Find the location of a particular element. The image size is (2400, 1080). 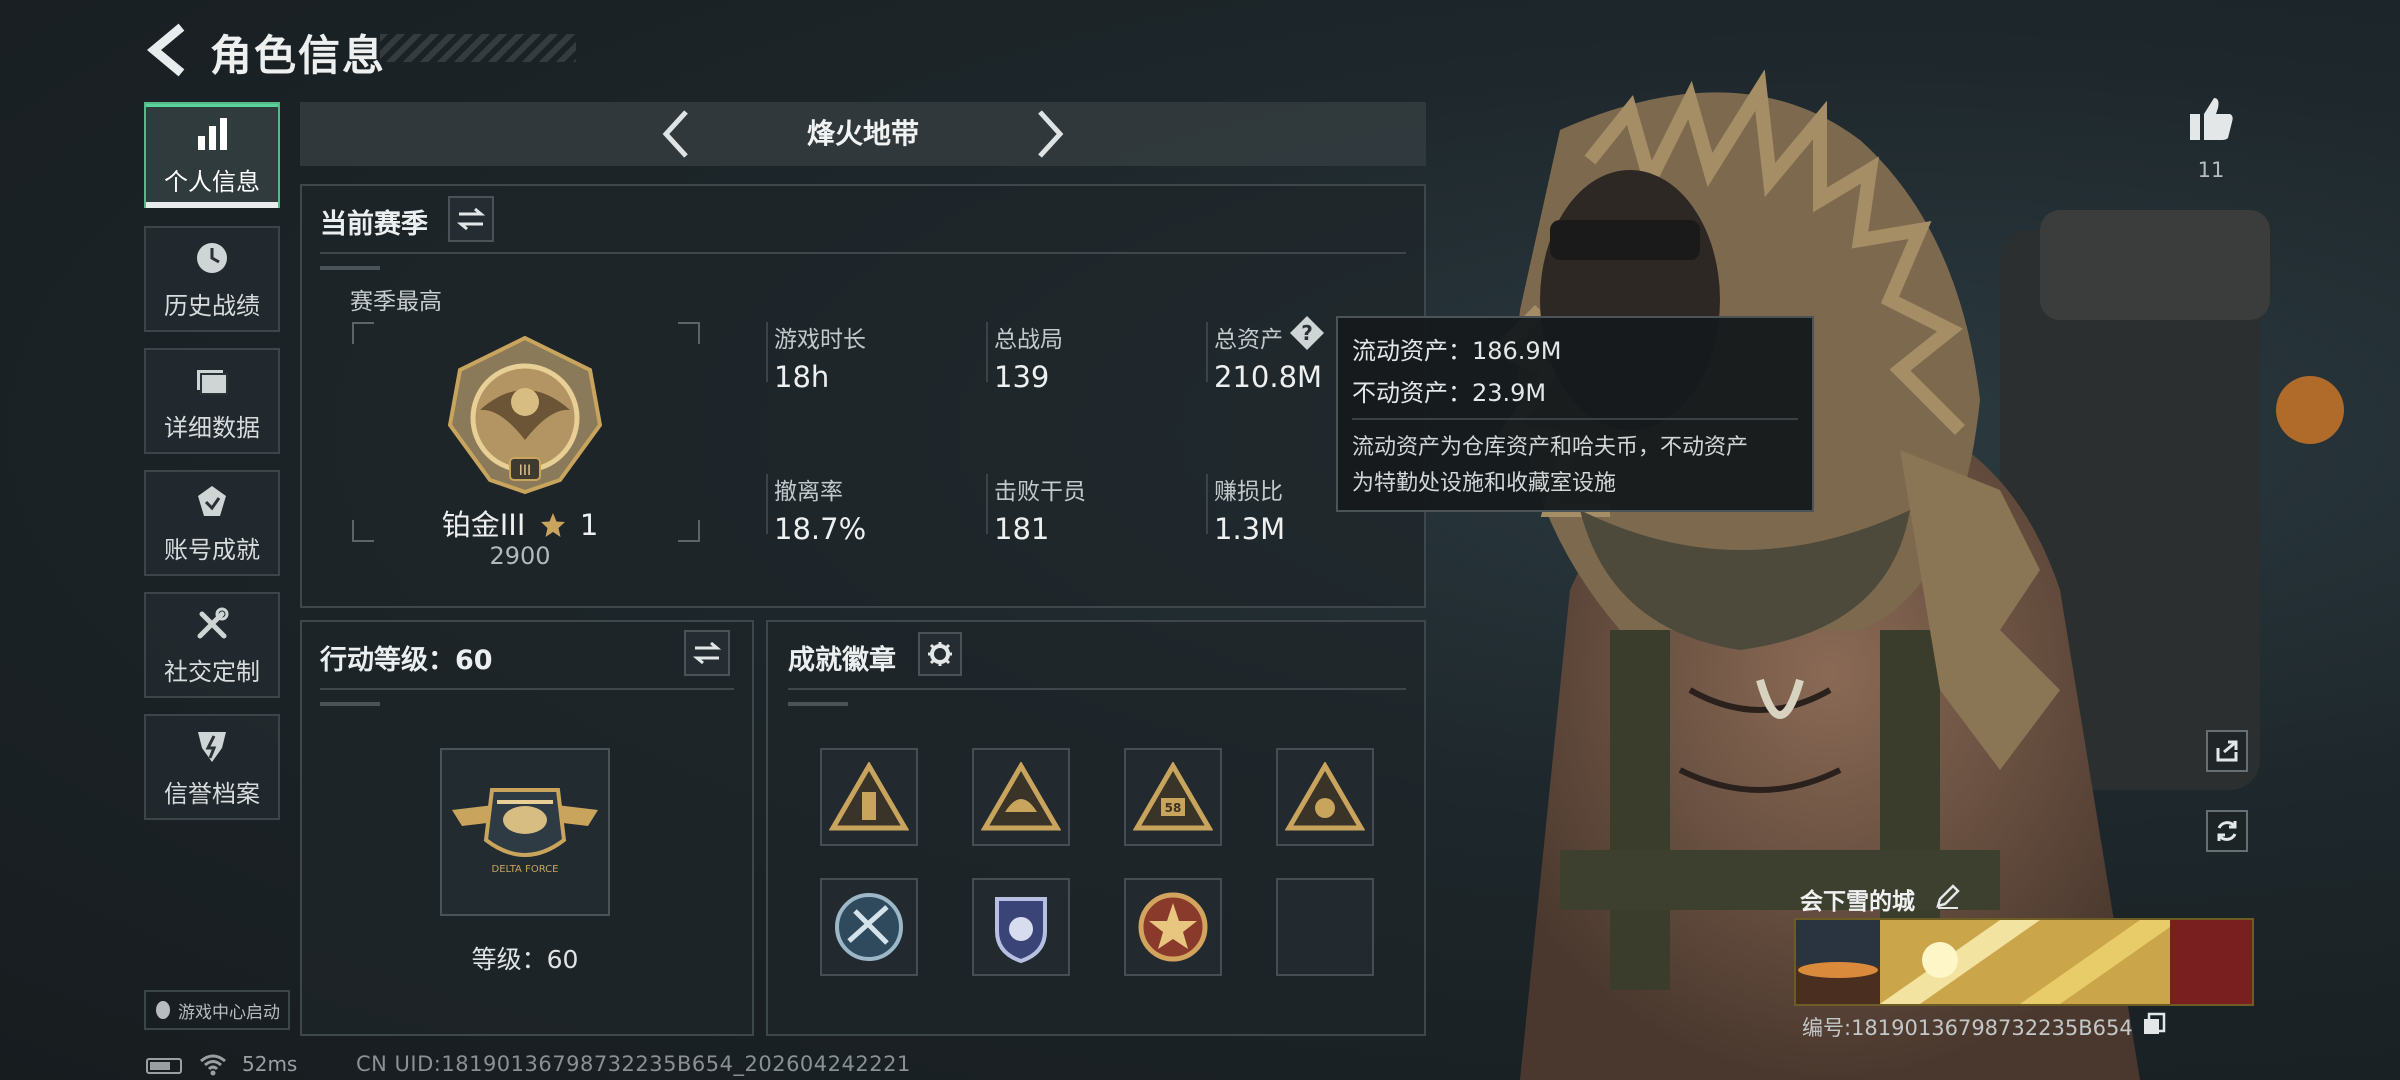

achievement-slot-empty is located at coordinates (1325, 927).